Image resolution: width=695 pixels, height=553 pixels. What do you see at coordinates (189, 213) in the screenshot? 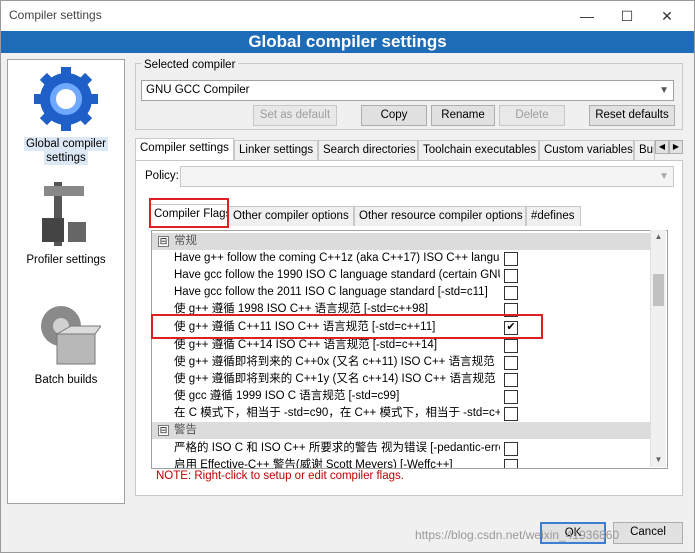
I see `highlight-compiler-flags-tab` at bounding box center [189, 213].